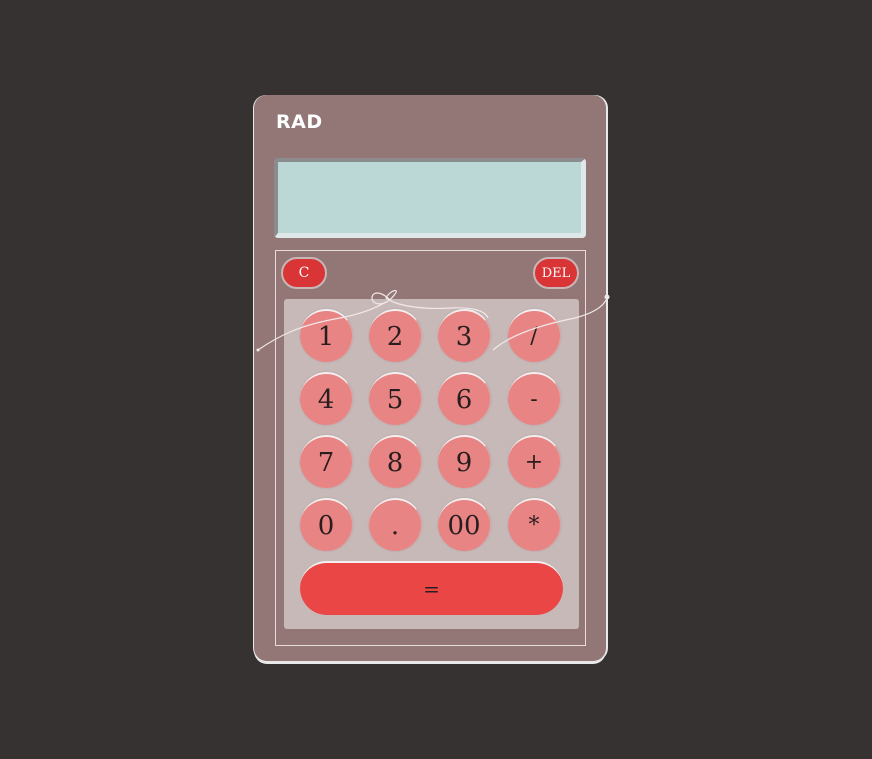  What do you see at coordinates (464, 335) in the screenshot?
I see `key-3-button: 3` at bounding box center [464, 335].